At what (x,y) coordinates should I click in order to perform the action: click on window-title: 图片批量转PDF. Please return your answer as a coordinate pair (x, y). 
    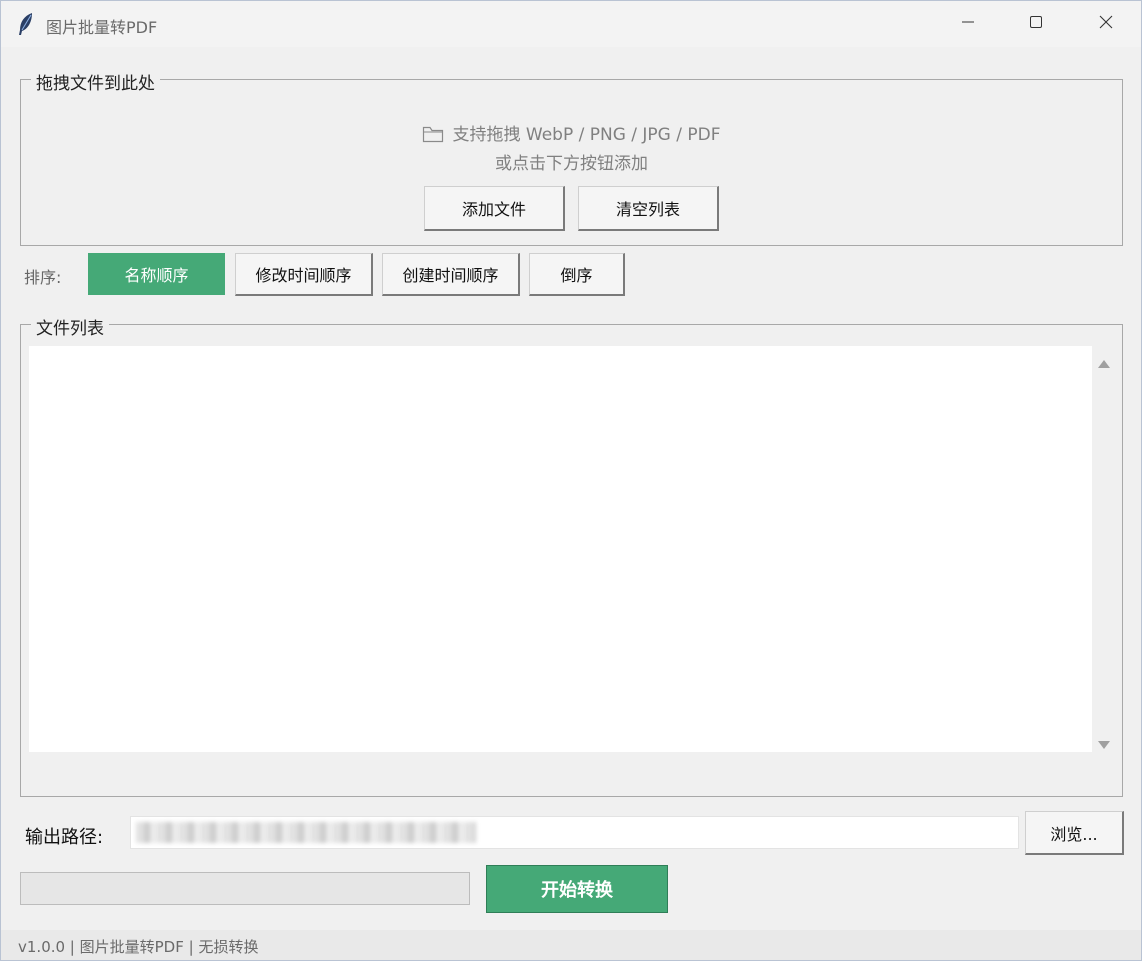
    Looking at the image, I should click on (102, 27).